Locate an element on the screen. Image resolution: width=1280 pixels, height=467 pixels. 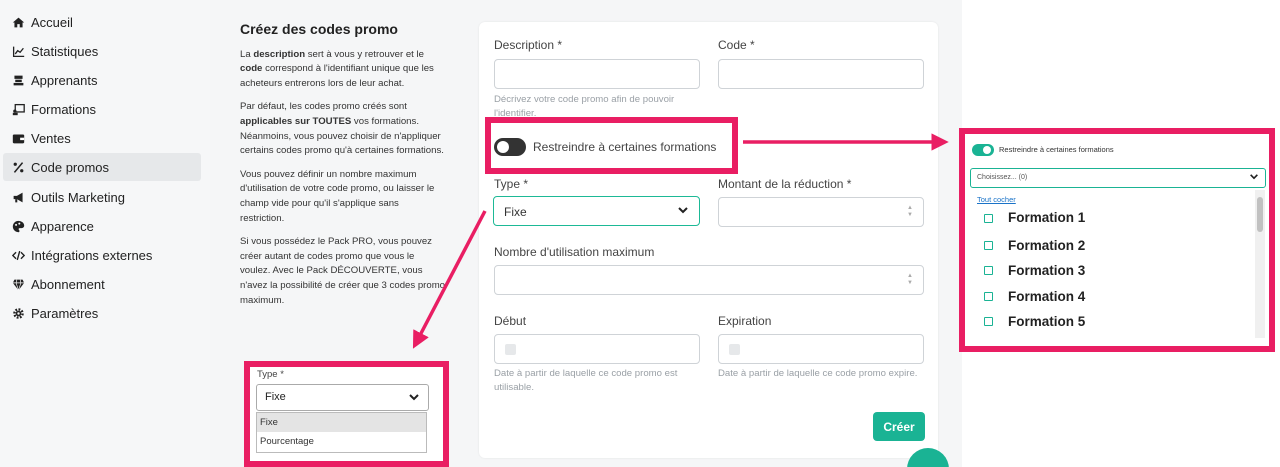
type-select: Fixe is located at coordinates (596, 211).